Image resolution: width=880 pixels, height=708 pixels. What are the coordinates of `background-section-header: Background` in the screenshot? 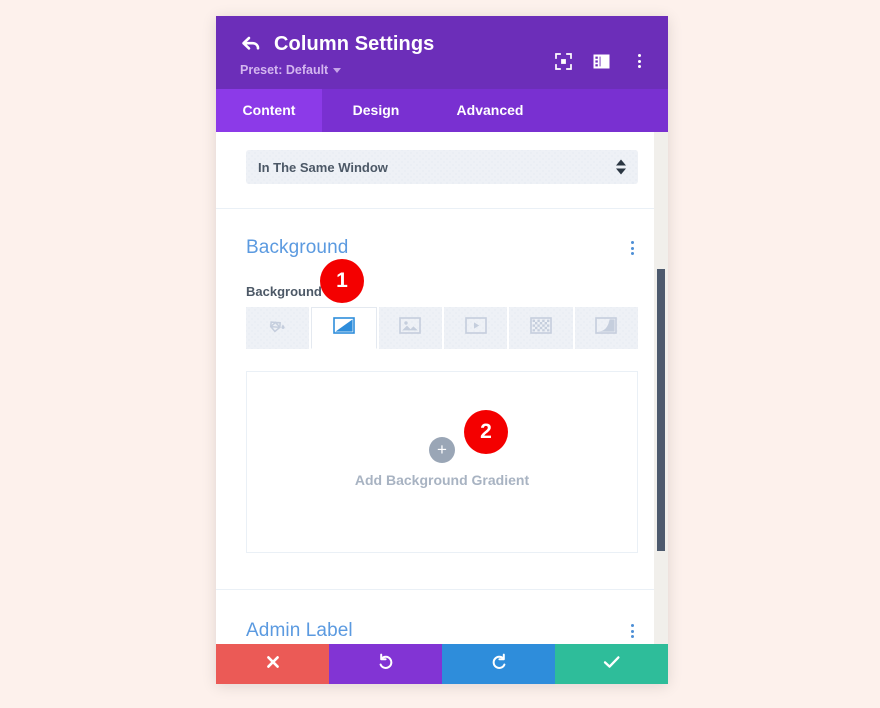 It's located at (442, 234).